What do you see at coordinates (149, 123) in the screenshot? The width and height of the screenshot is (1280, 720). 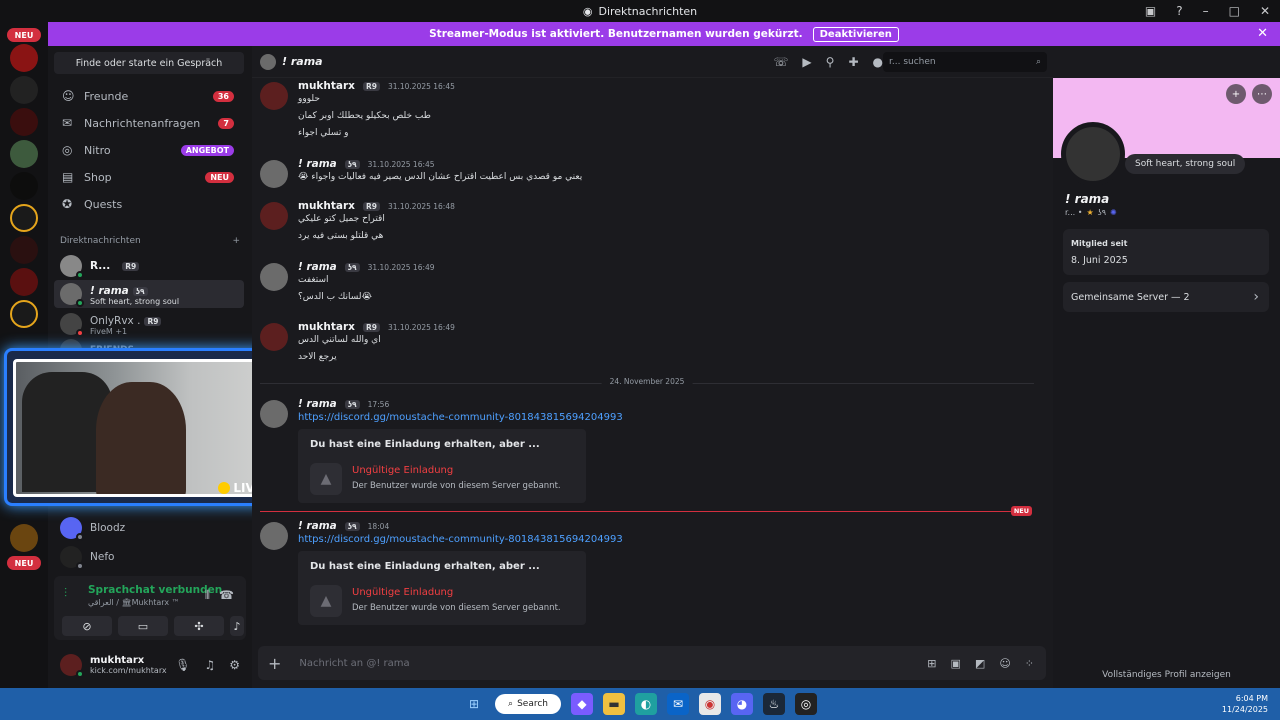 I see `nav-message-requests: ✉ Nachrichtenanfragen 7` at bounding box center [149, 123].